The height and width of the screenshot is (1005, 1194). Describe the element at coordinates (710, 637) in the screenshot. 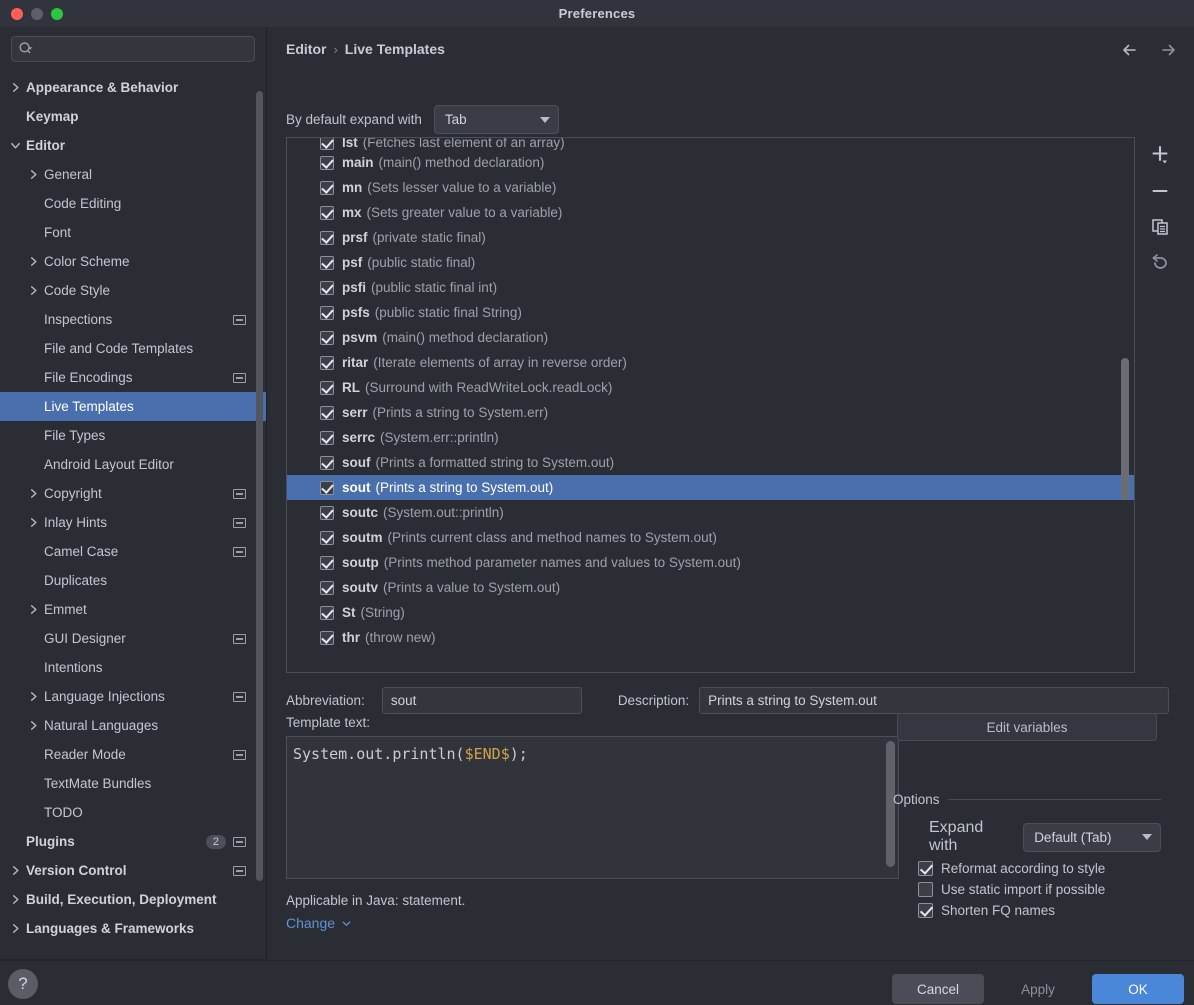

I see `template-row: thr (throw new)` at that location.